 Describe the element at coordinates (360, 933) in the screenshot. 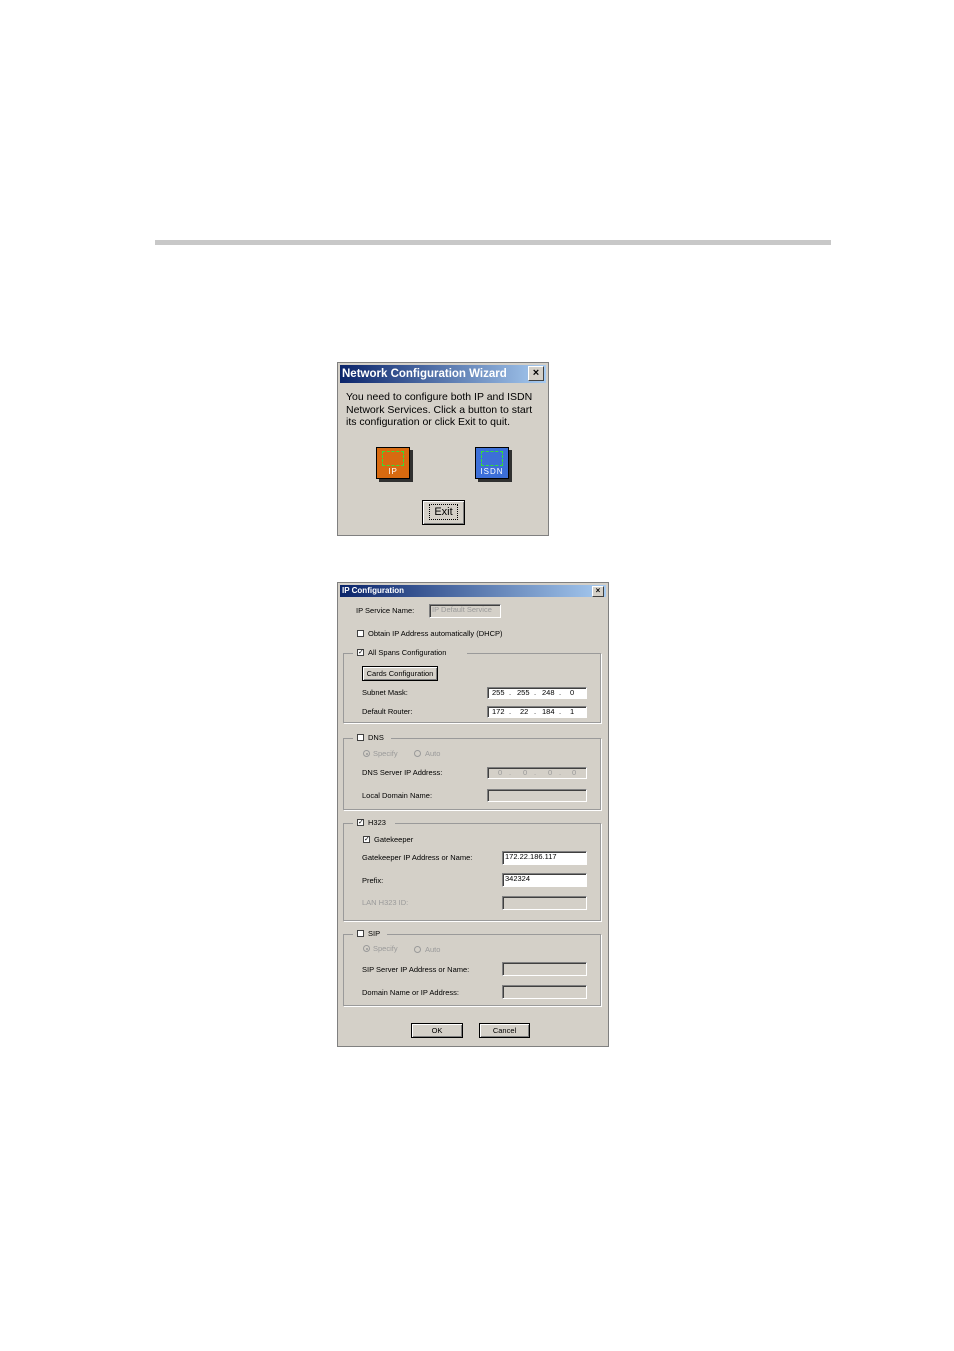

I see `sip-checkbox` at that location.